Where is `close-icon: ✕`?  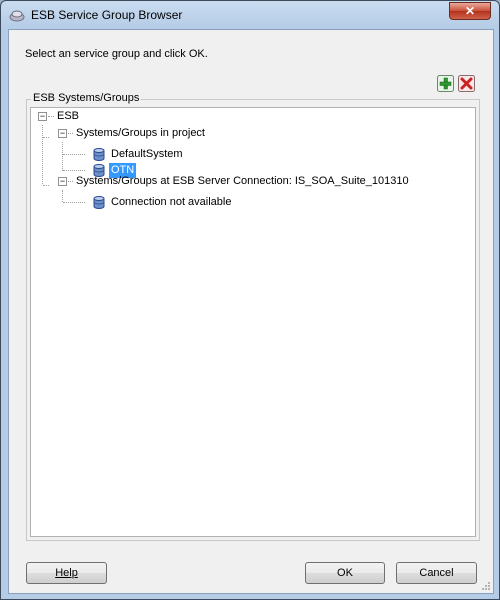
close-icon: ✕ is located at coordinates (470, 11).